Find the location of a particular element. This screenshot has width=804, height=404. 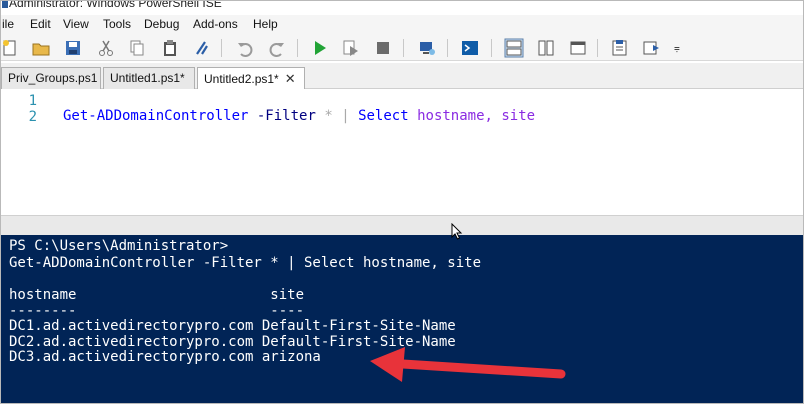

menu-view: View is located at coordinates (76, 24).